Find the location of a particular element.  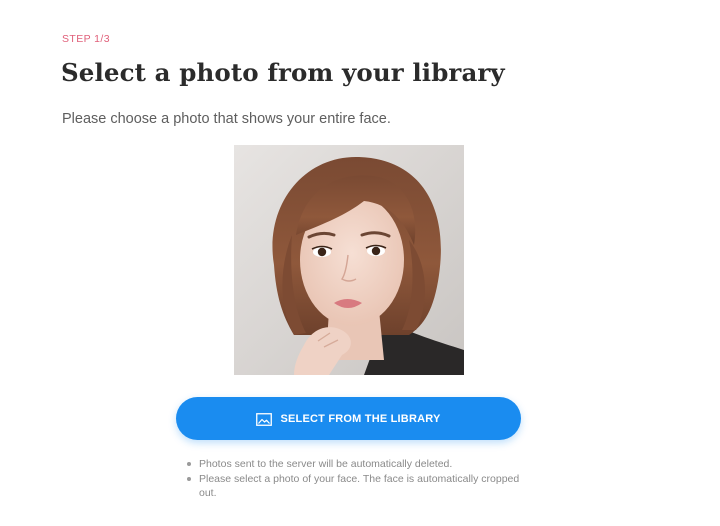

selected-photo is located at coordinates (349, 260).